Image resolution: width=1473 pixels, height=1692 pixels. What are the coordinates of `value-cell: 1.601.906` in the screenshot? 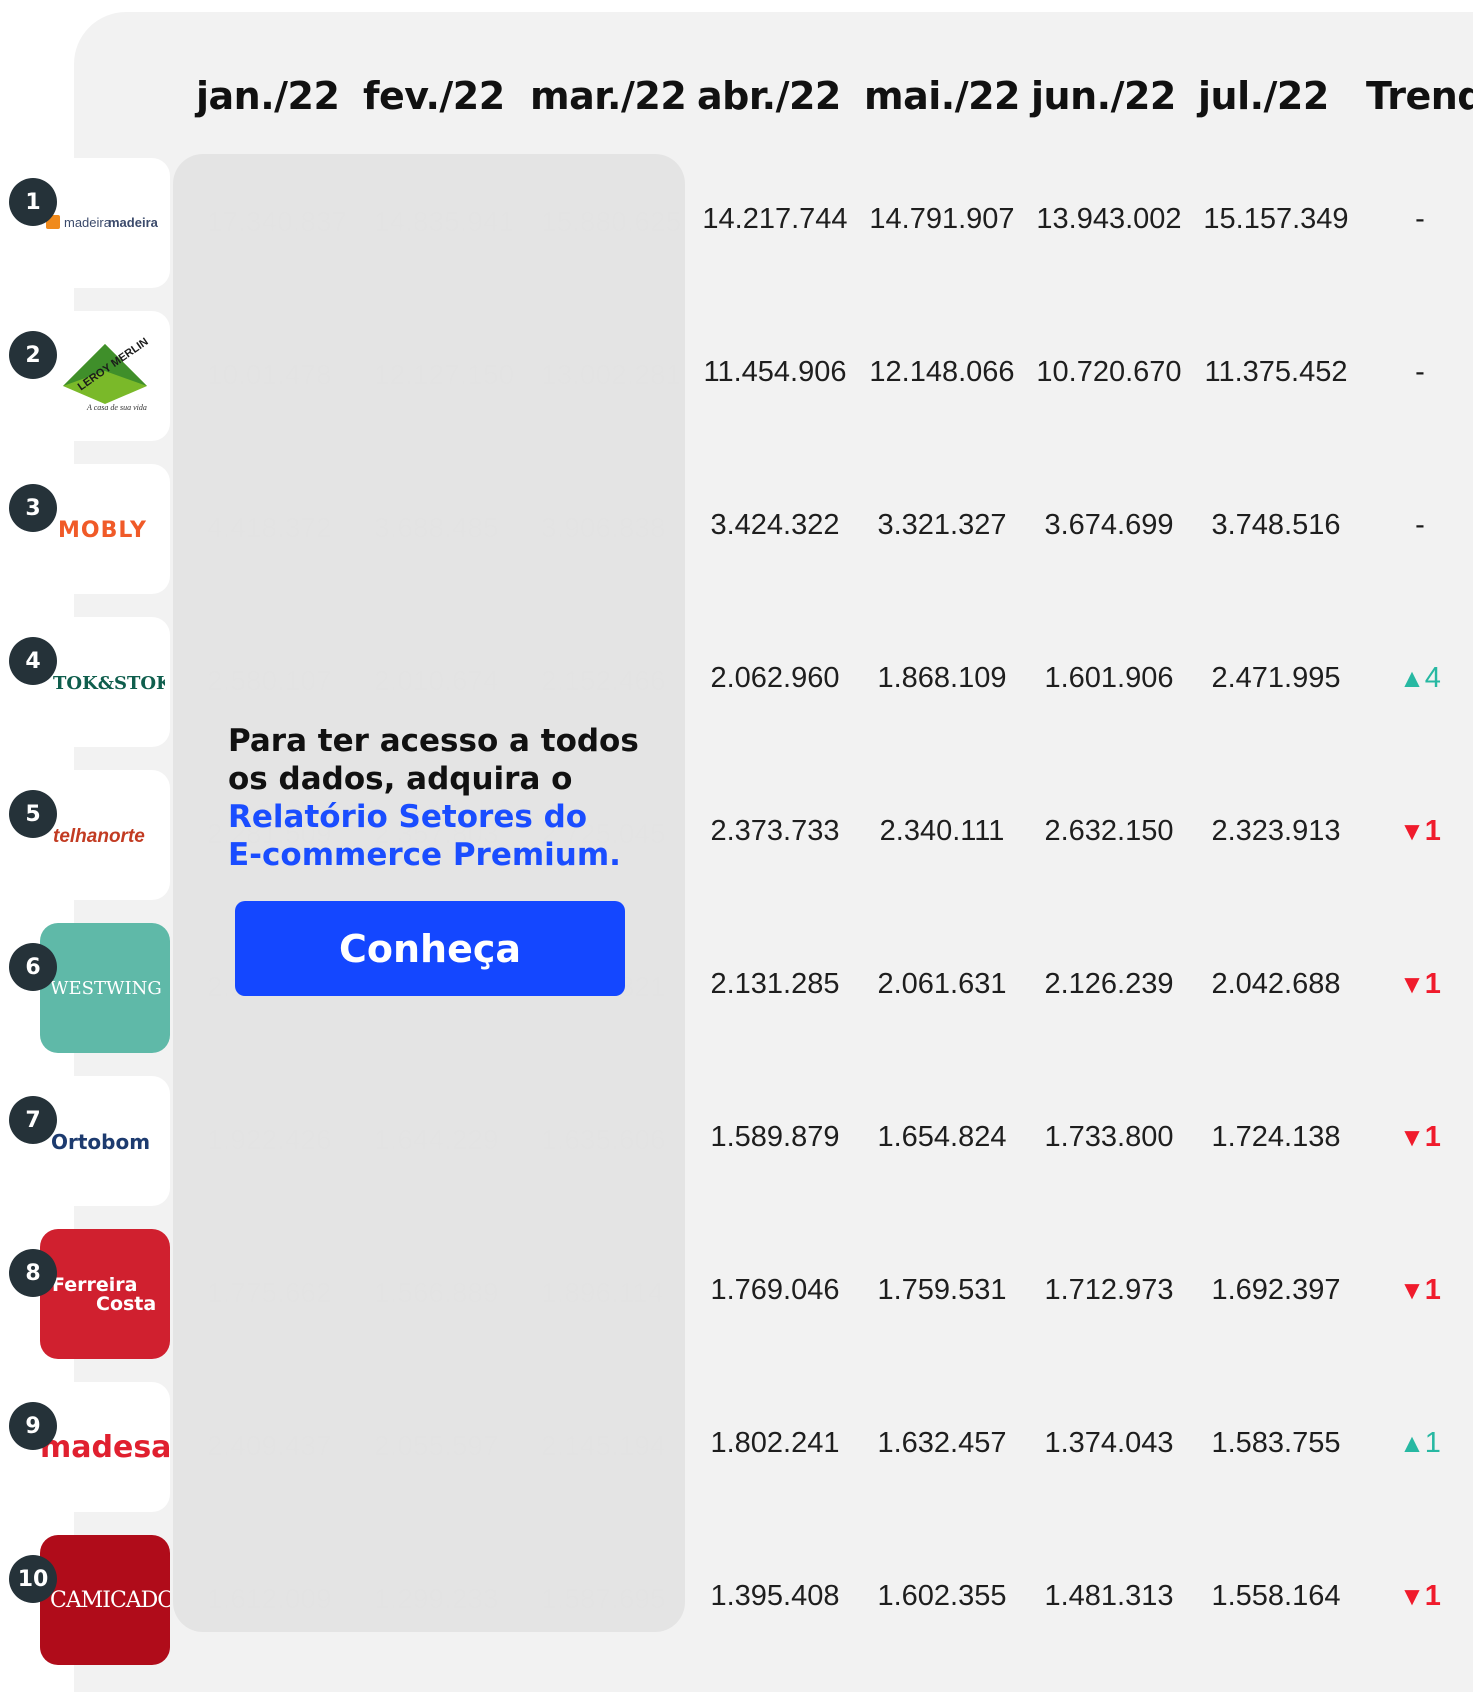 It's located at (1109, 678).